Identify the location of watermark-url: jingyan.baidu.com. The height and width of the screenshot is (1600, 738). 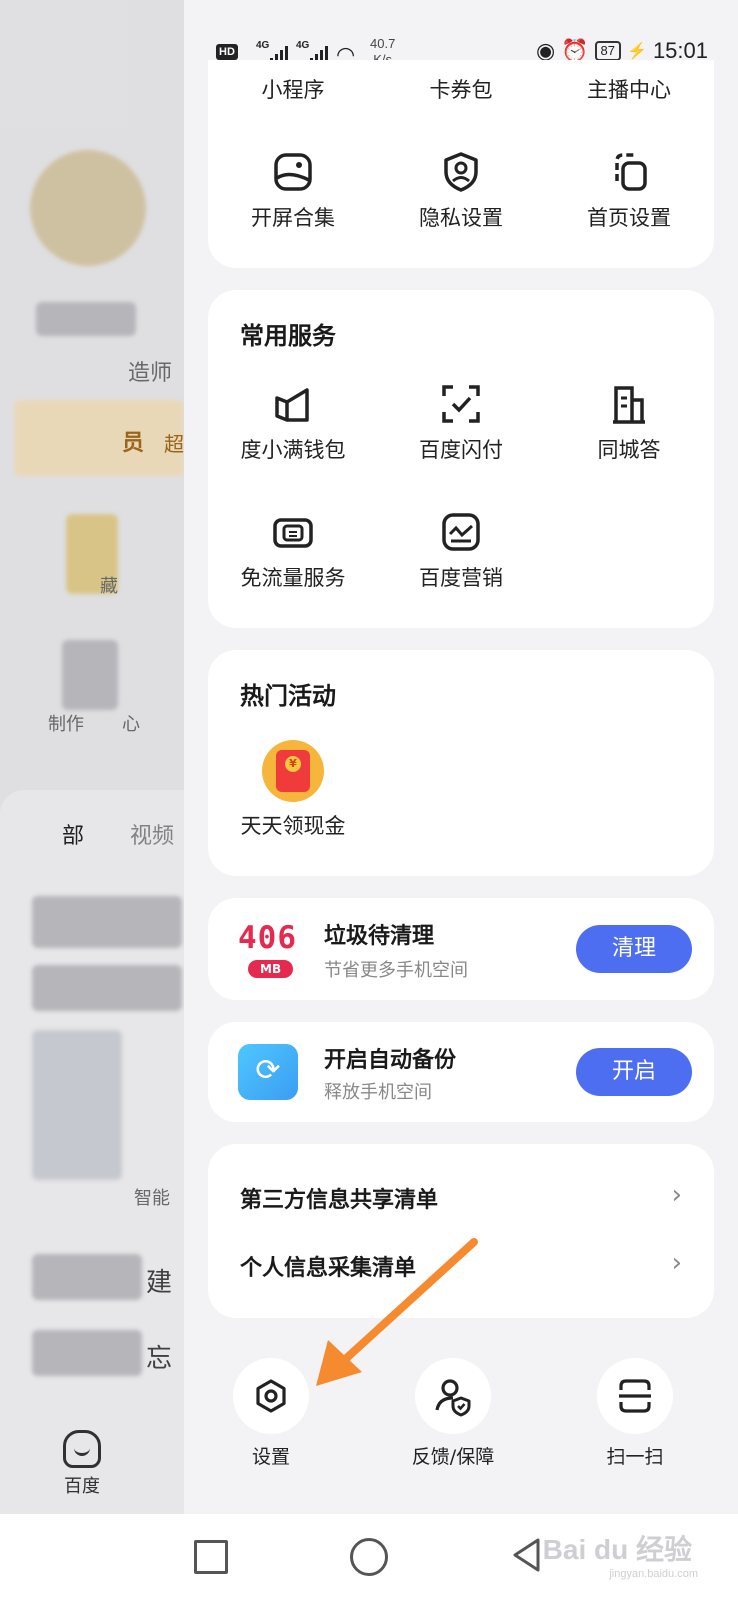
(653, 1574).